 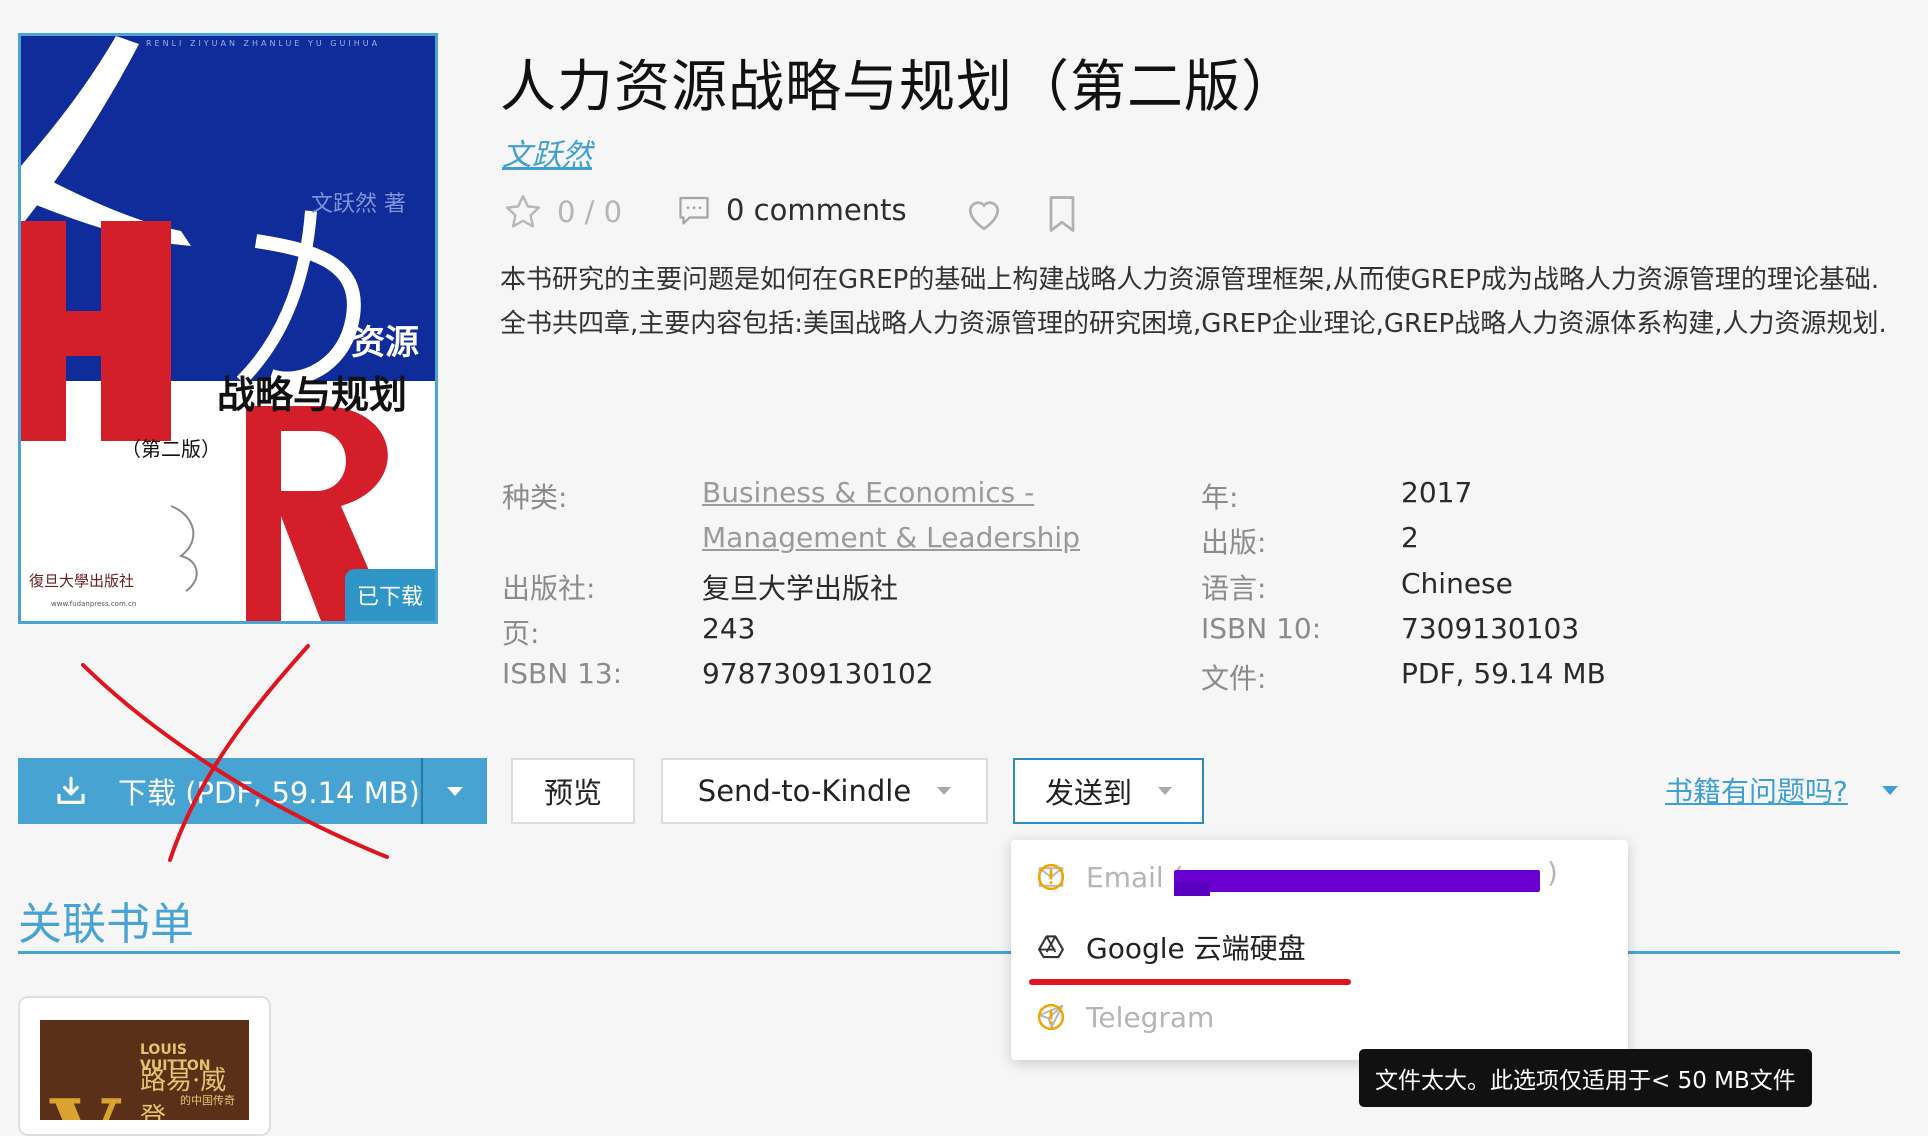 I want to click on language-label: 语言:, so click(x=1234, y=588).